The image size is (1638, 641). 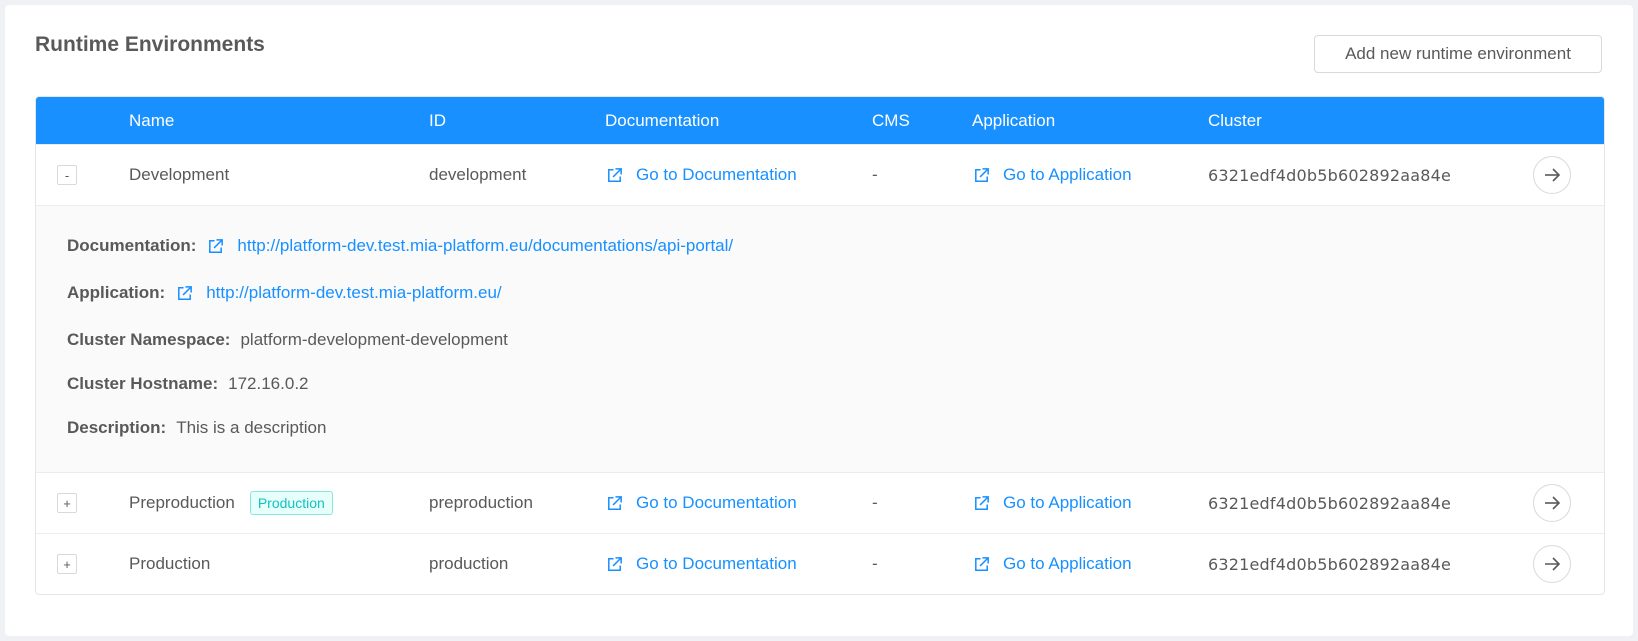 I want to click on row-name-cell: Preproduction Production, so click(x=231, y=503).